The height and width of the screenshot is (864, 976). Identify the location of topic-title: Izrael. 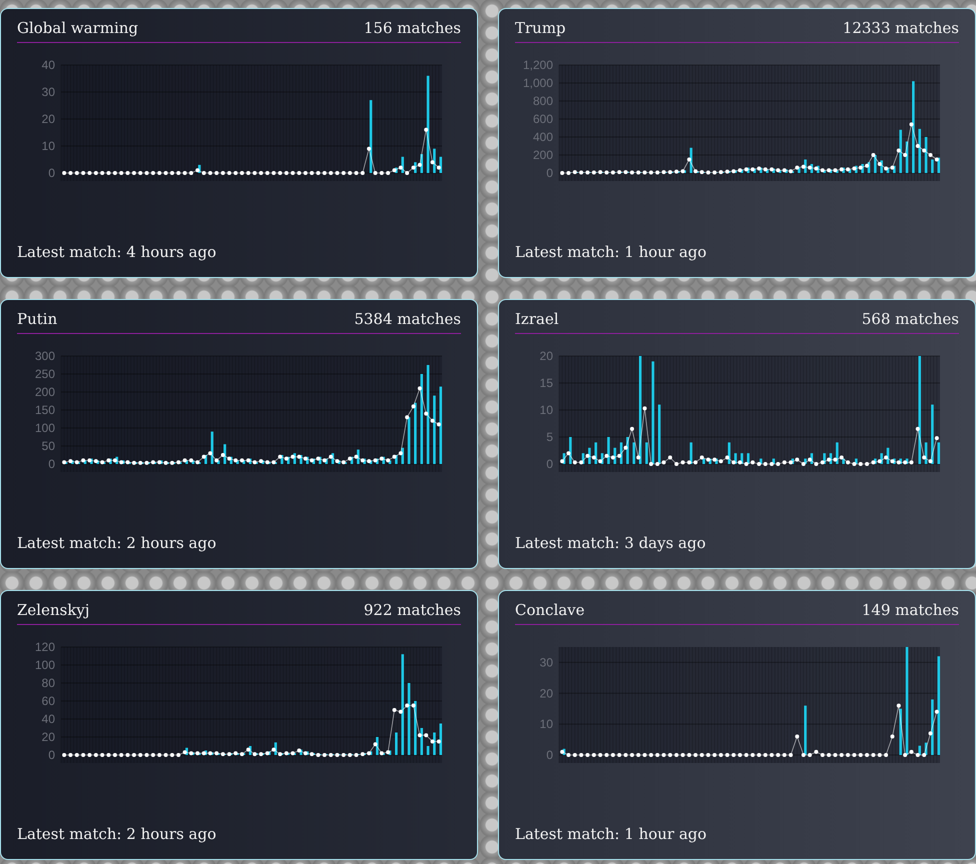
(537, 319).